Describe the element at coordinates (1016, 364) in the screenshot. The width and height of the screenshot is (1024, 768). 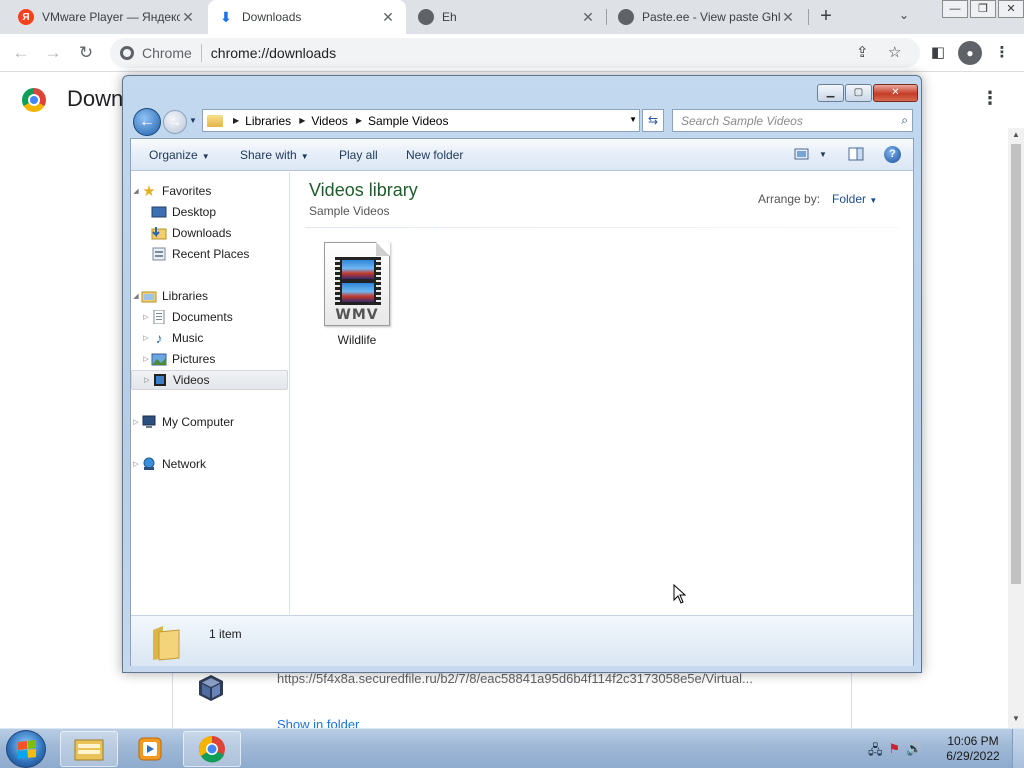
I see `scrollbar-thumb` at that location.